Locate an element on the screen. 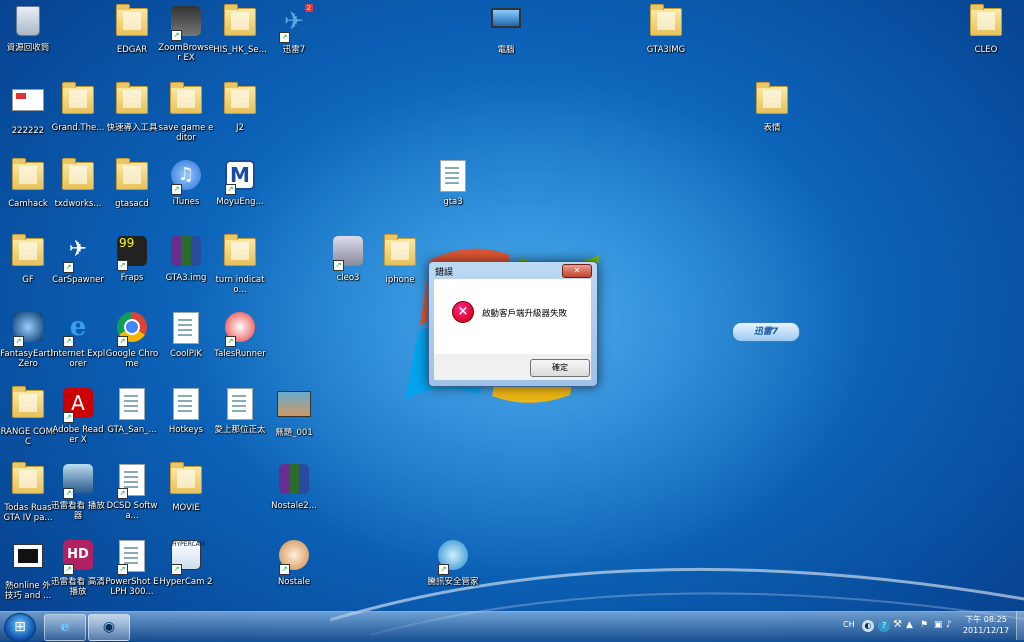  windows-icon: ⊞ is located at coordinates (20, 627).